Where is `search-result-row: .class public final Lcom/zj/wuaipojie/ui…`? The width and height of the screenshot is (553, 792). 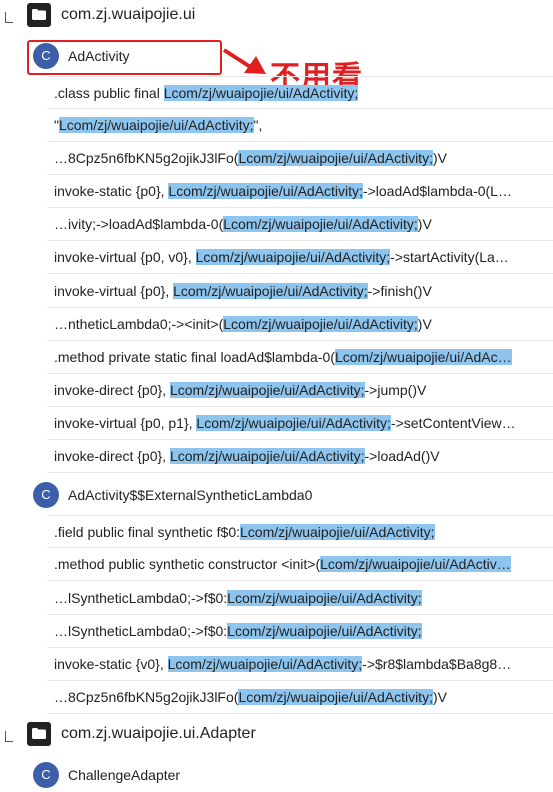
search-result-row: .class public final Lcom/zj/wuaipojie/ui… is located at coordinates (300, 92).